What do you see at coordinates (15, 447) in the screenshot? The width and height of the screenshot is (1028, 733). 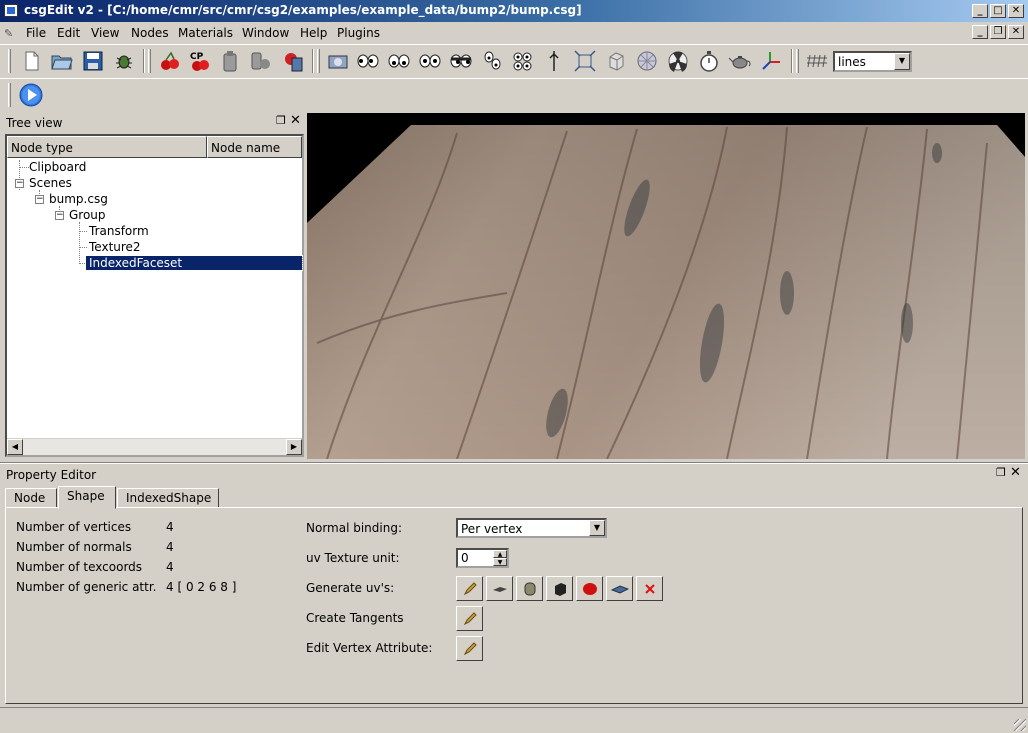 I see `scroll-left-icon: ◀` at bounding box center [15, 447].